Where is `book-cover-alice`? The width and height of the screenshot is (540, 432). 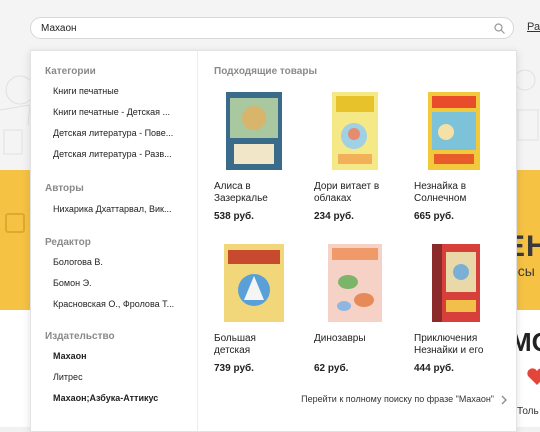 book-cover-alice is located at coordinates (254, 131).